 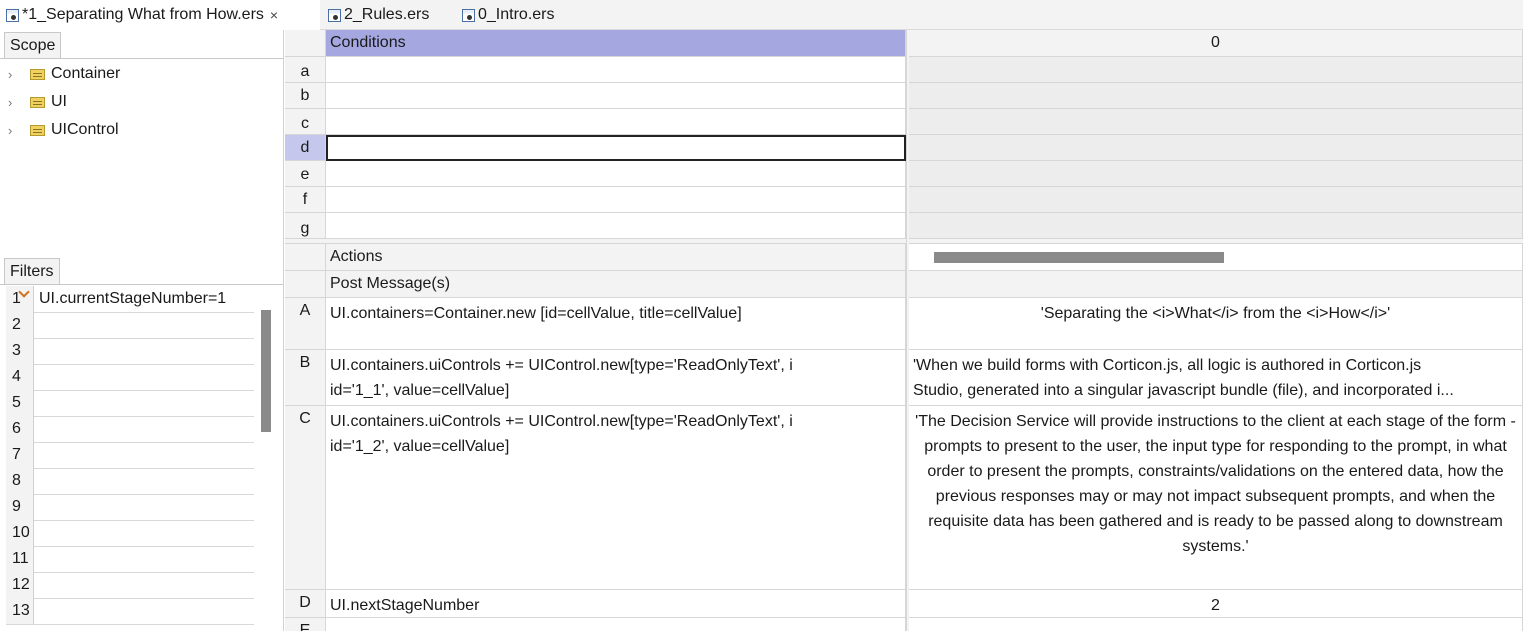 I want to click on filter-row: 5, so click(x=130, y=403).